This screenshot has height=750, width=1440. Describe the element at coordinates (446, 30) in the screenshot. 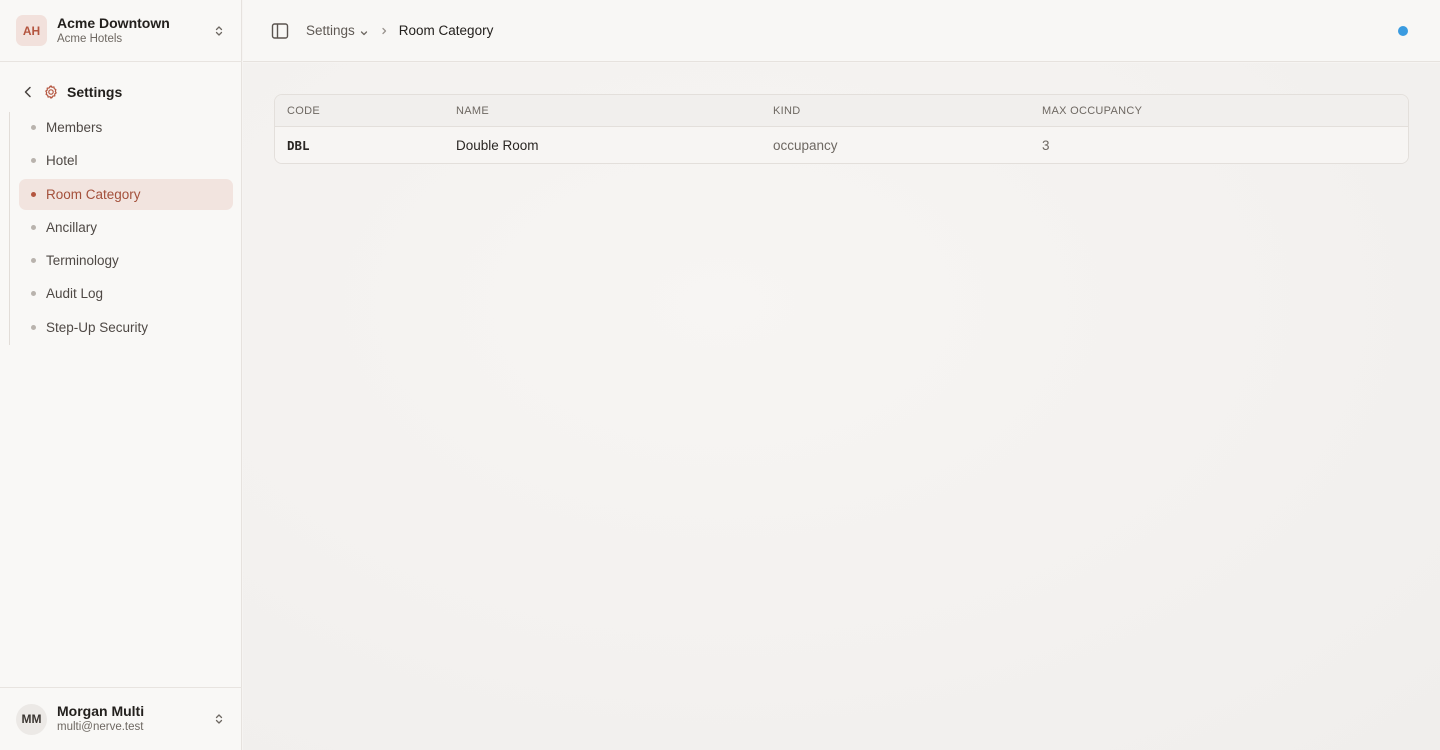

I see `breadcrumb-current: Room Category` at that location.